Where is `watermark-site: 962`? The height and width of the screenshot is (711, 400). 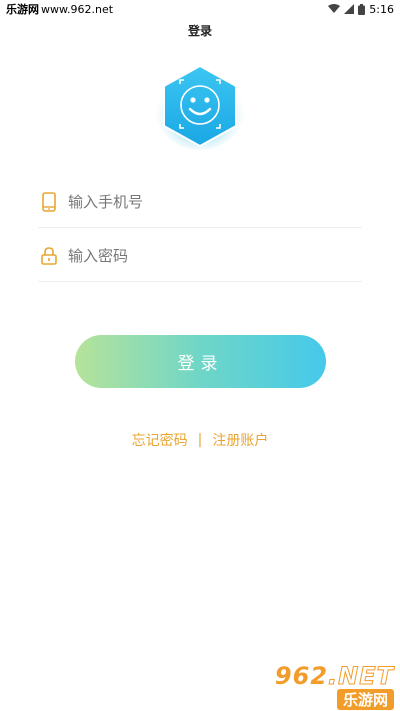
watermark-site: 962 is located at coordinates (301, 676).